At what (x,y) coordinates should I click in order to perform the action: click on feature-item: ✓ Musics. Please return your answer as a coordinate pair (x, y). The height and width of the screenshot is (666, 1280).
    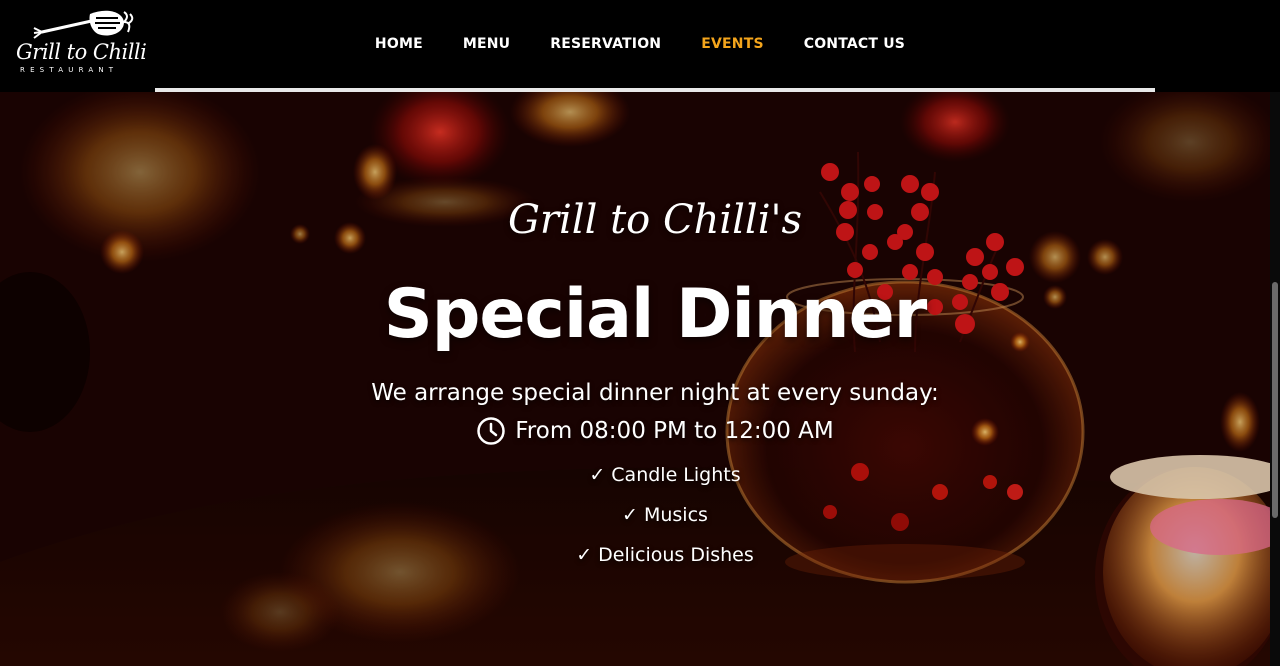
    Looking at the image, I should click on (635, 522).